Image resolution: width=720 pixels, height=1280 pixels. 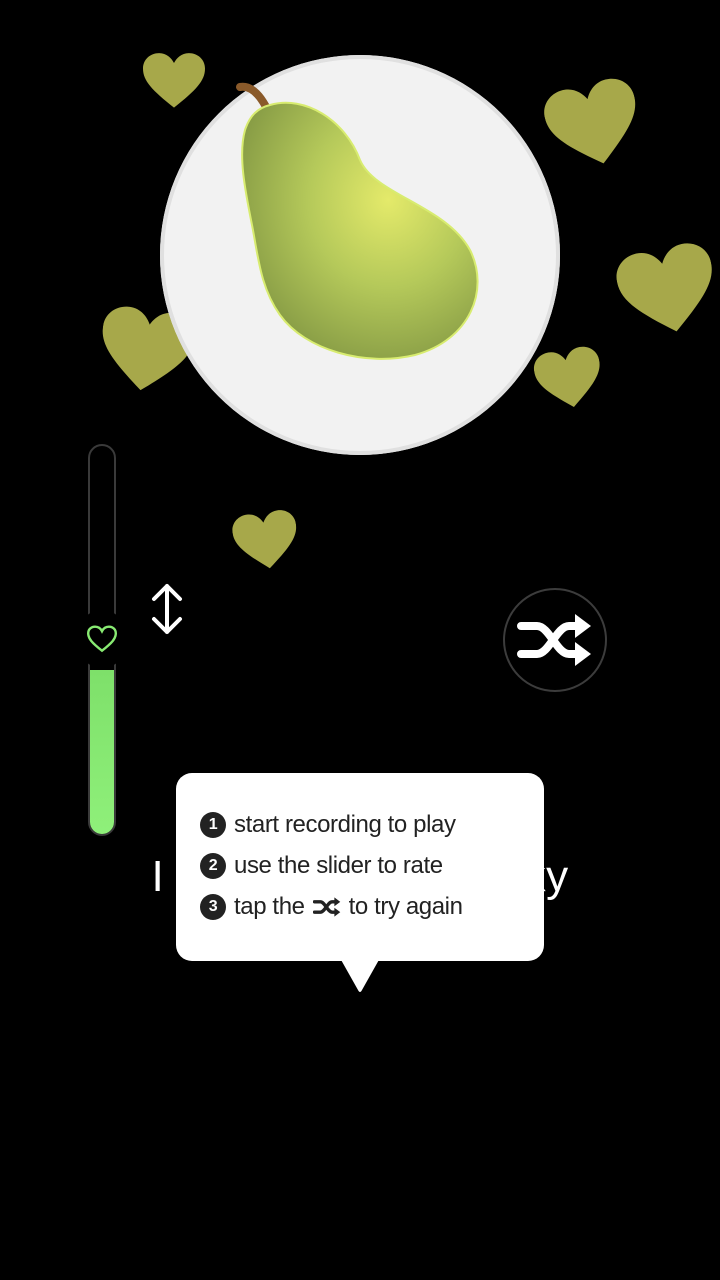 I want to click on tooltip-pointer, so click(x=360, y=975).